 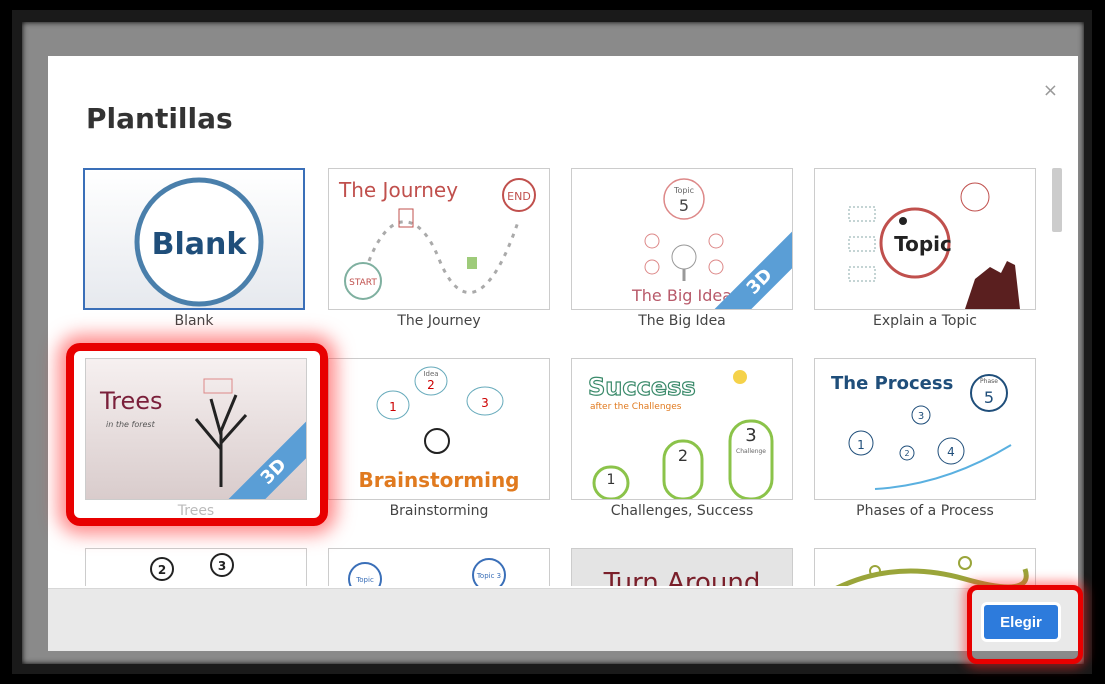 What do you see at coordinates (438, 480) in the screenshot?
I see `brainstorm-thumb-title: Brainstorming` at bounding box center [438, 480].